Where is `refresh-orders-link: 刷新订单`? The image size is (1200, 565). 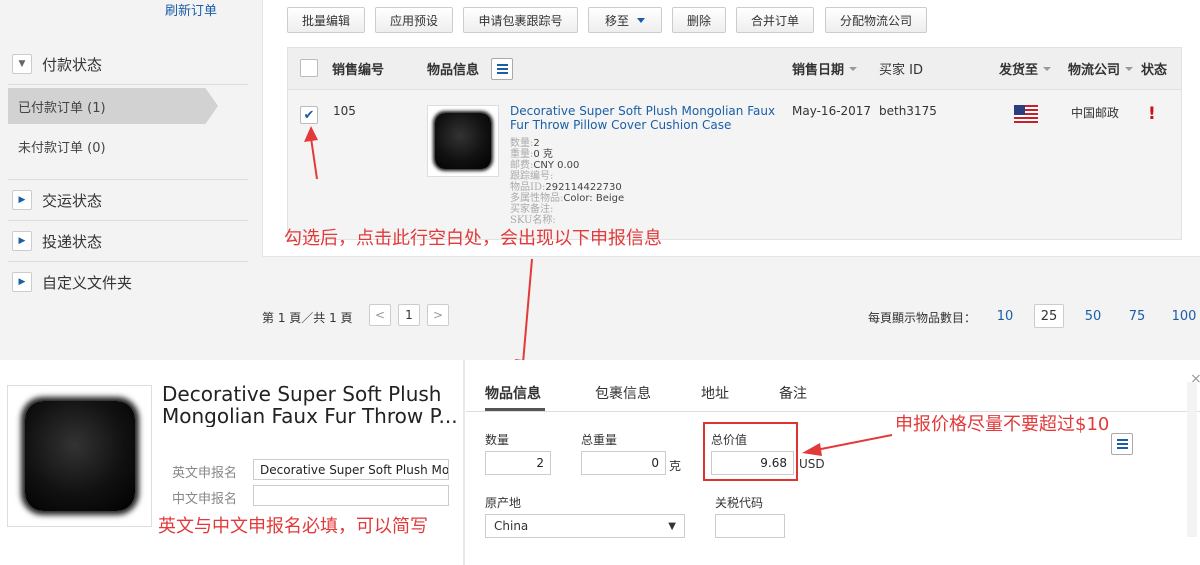 refresh-orders-link: 刷新订单 is located at coordinates (191, 9).